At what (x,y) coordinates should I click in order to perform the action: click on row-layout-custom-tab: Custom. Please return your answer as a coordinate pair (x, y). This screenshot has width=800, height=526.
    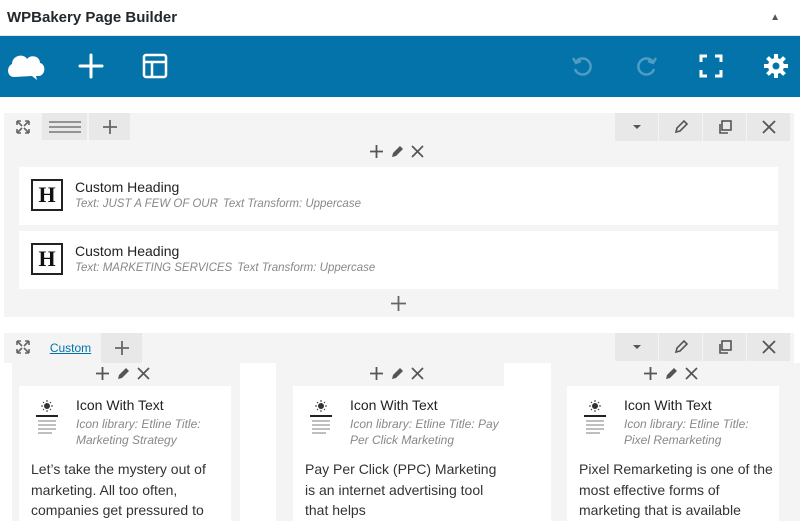
    Looking at the image, I should click on (71, 348).